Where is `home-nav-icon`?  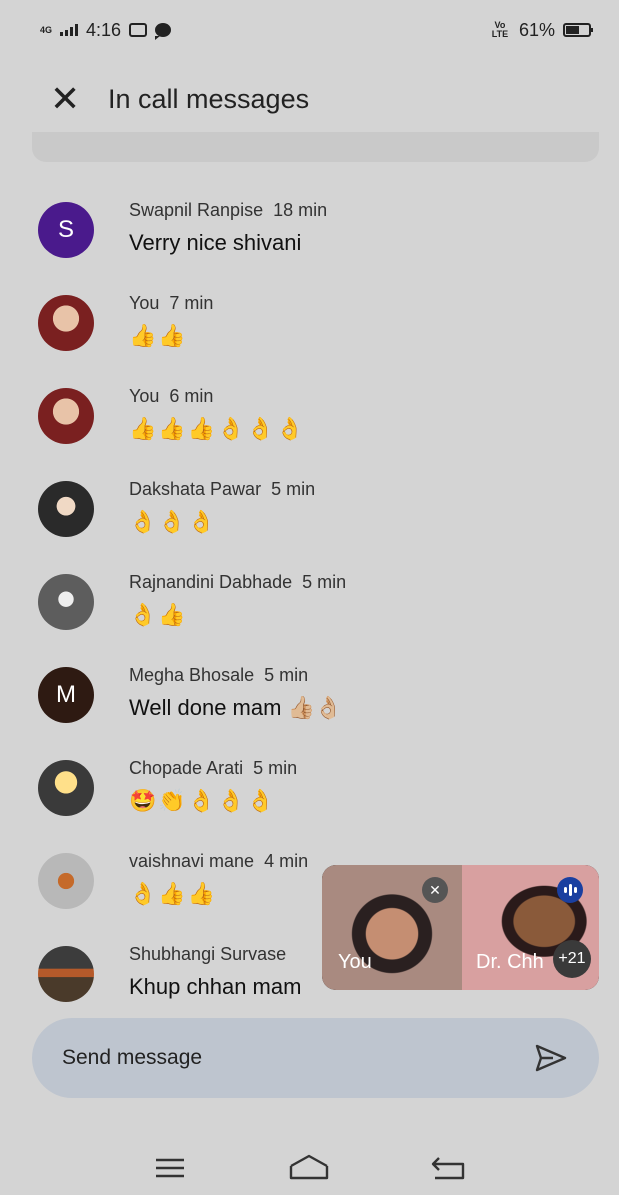
home-nav-icon is located at coordinates (309, 1168).